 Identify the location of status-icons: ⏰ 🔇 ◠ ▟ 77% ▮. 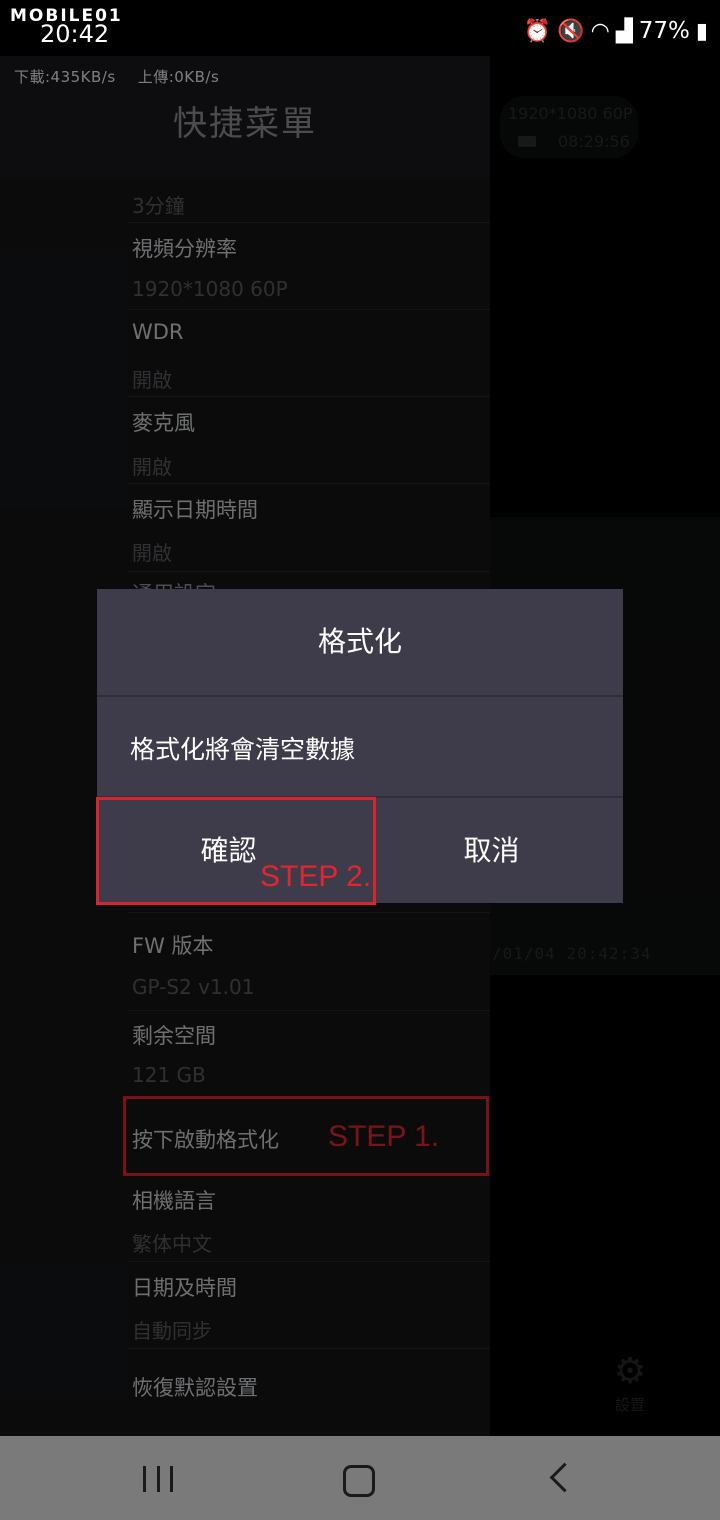
(616, 31).